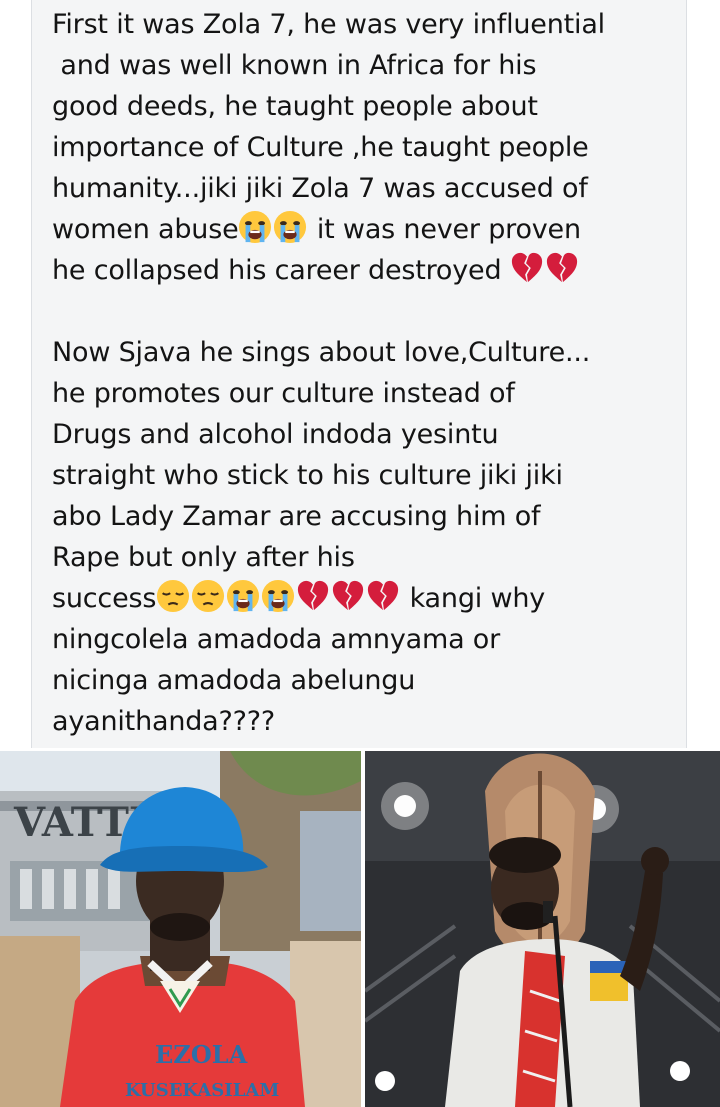 The height and width of the screenshot is (1107, 720). I want to click on text-fragment: women abuse, so click(145, 229).